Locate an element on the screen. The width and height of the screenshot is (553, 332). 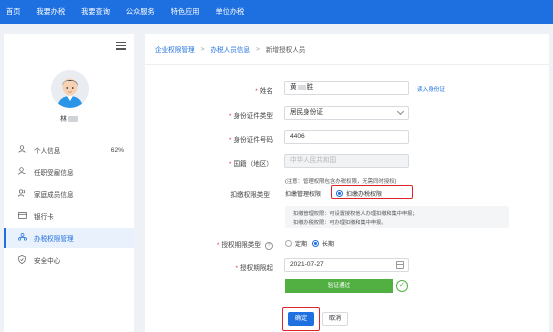
sidebar-item-family: 家庭成员信息 is located at coordinates (69, 194).